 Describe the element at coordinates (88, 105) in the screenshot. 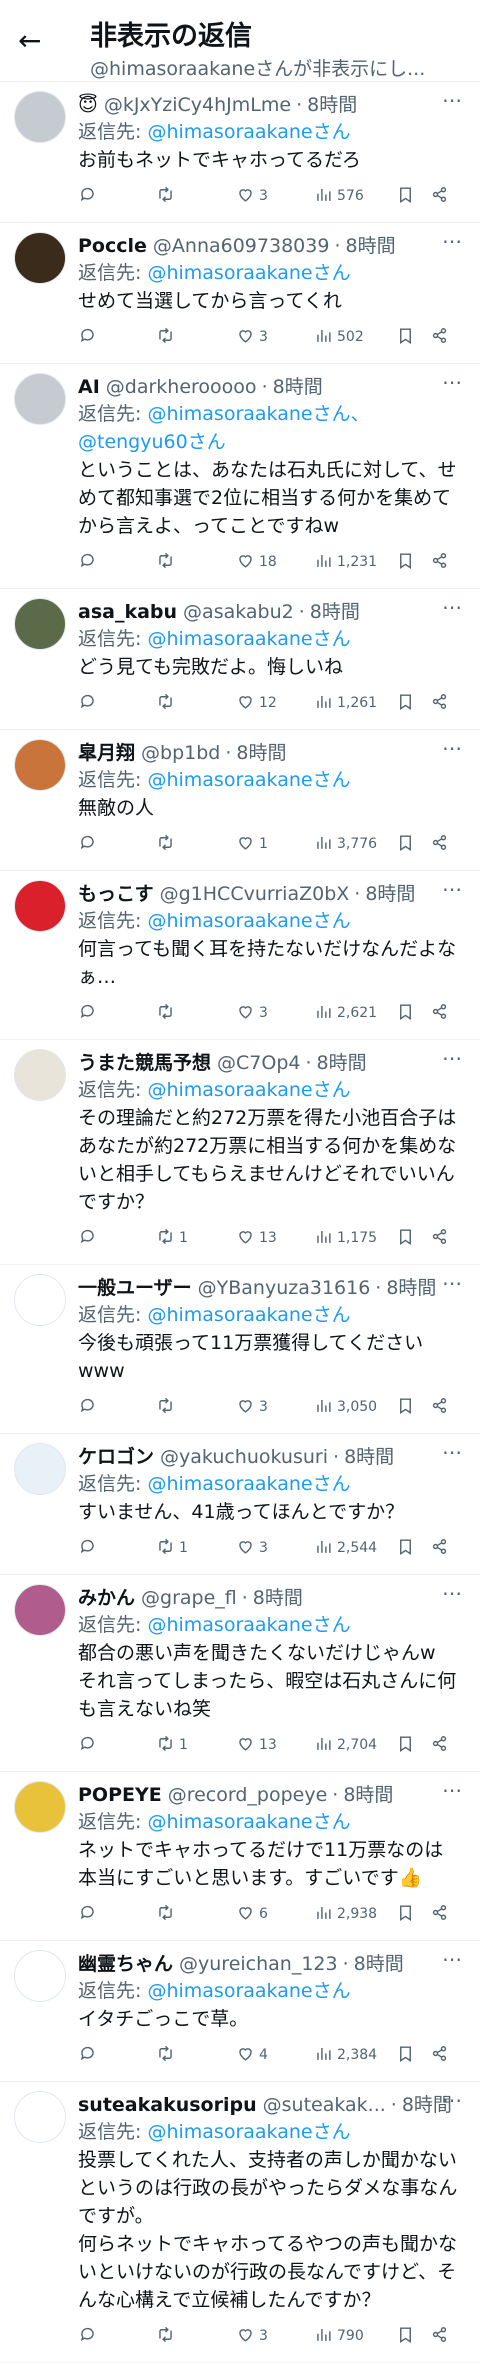

I see `display-name: 😇` at that location.